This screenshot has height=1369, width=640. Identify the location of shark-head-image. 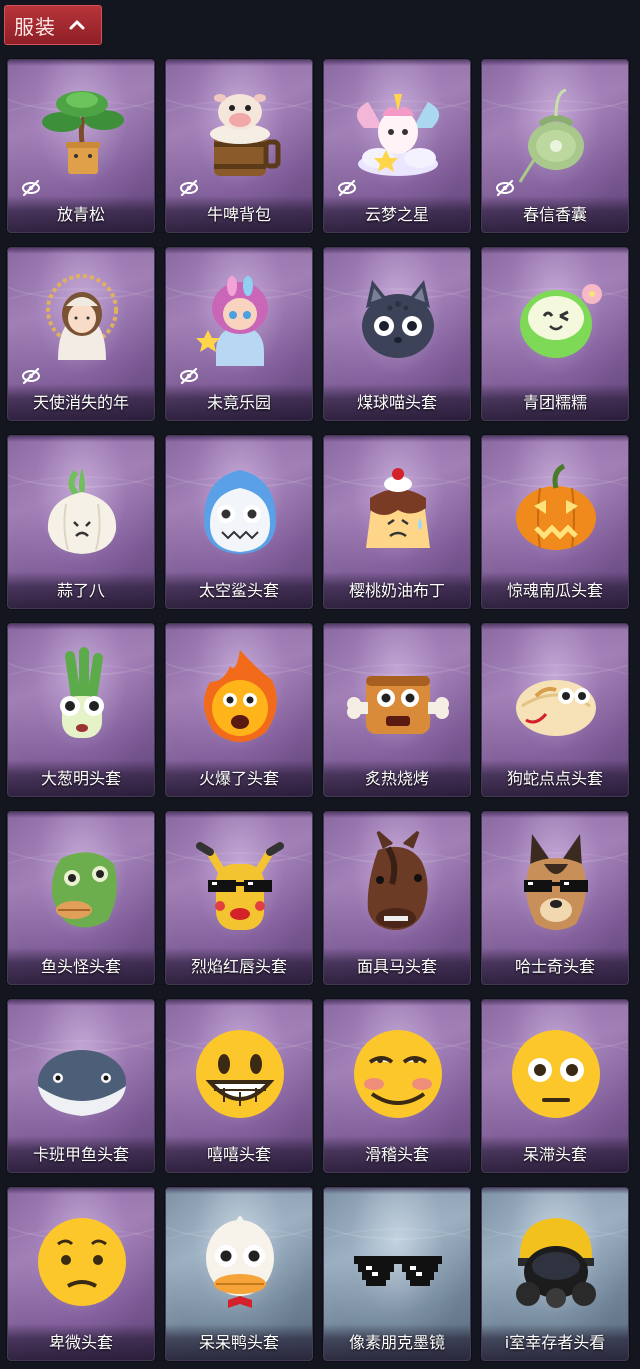
(240, 512).